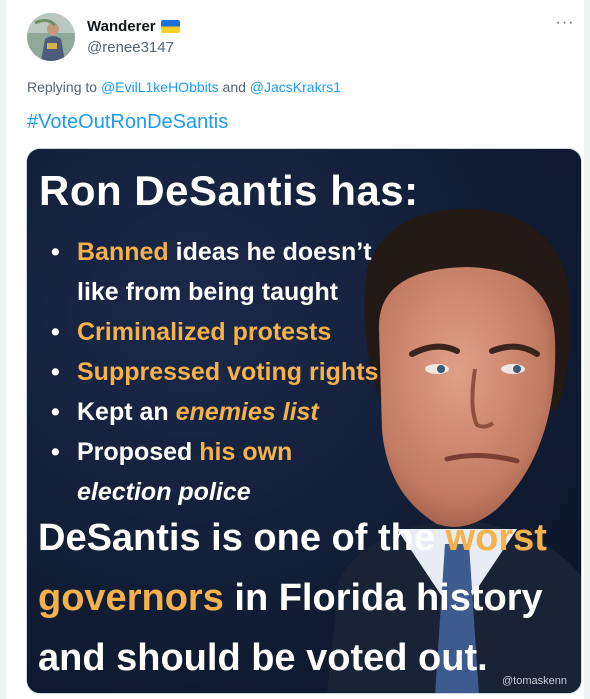  I want to click on author-name-row: Wanderer, so click(133, 26).